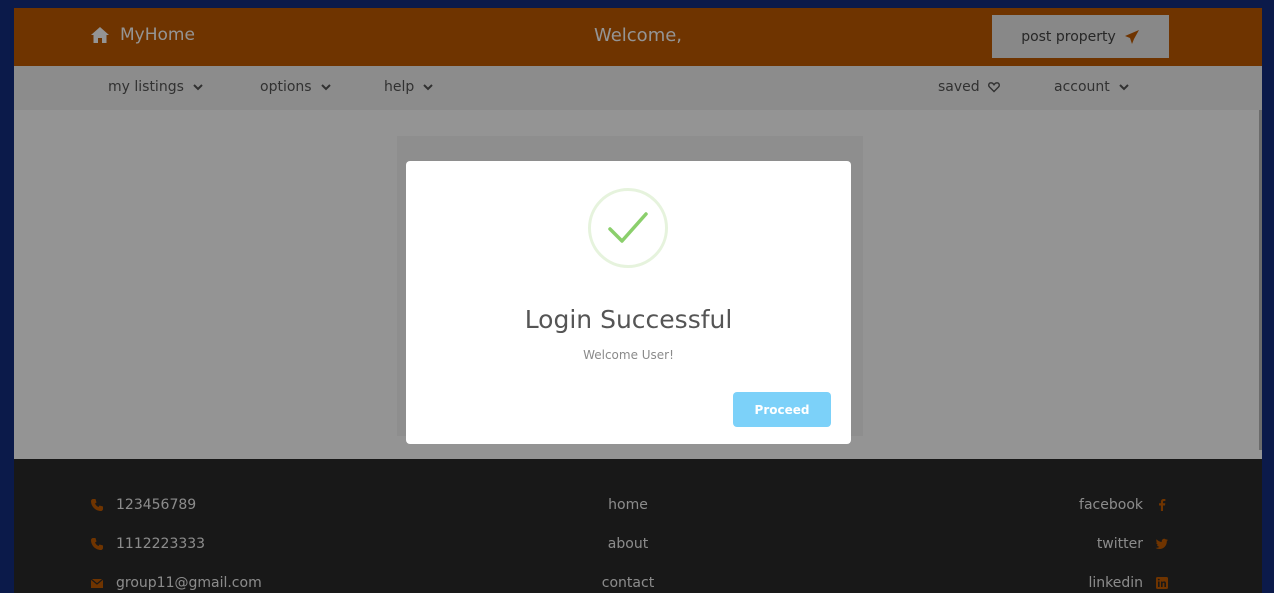 The height and width of the screenshot is (593, 1274). What do you see at coordinates (628, 355) in the screenshot?
I see `dialog-message: Welcome User!` at bounding box center [628, 355].